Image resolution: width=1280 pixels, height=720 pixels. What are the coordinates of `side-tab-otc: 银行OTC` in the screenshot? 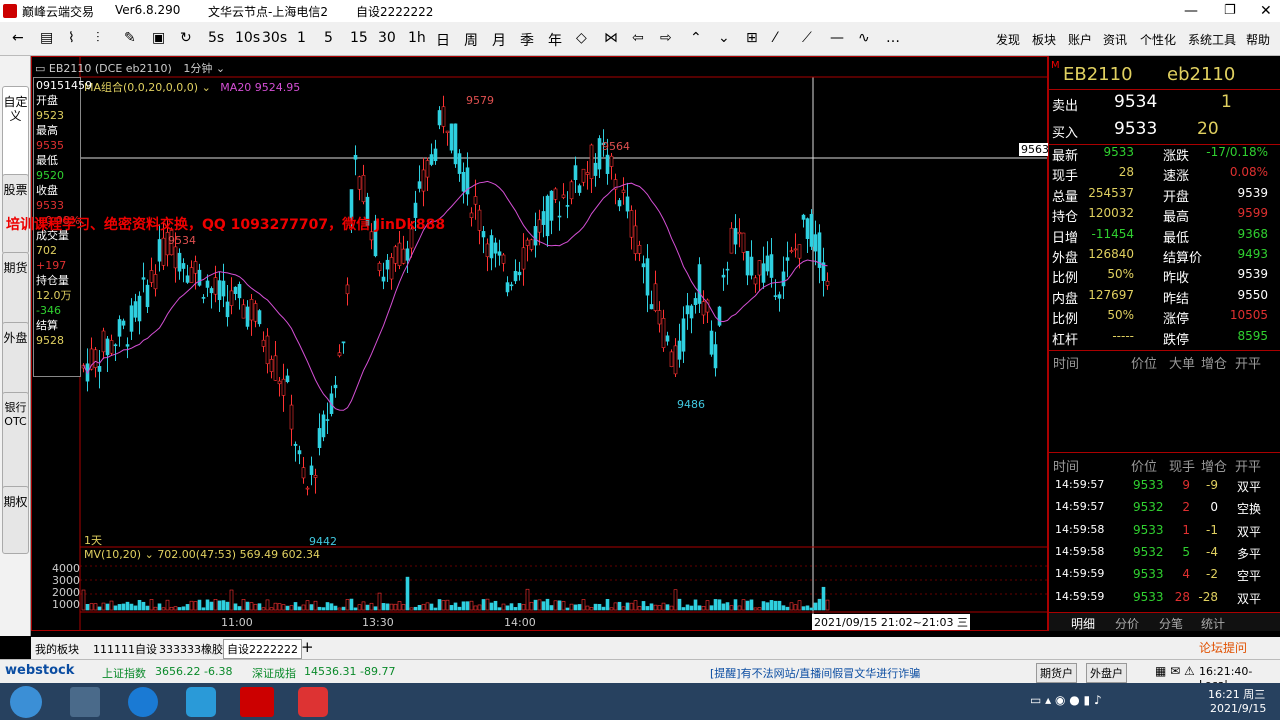 It's located at (15, 442).